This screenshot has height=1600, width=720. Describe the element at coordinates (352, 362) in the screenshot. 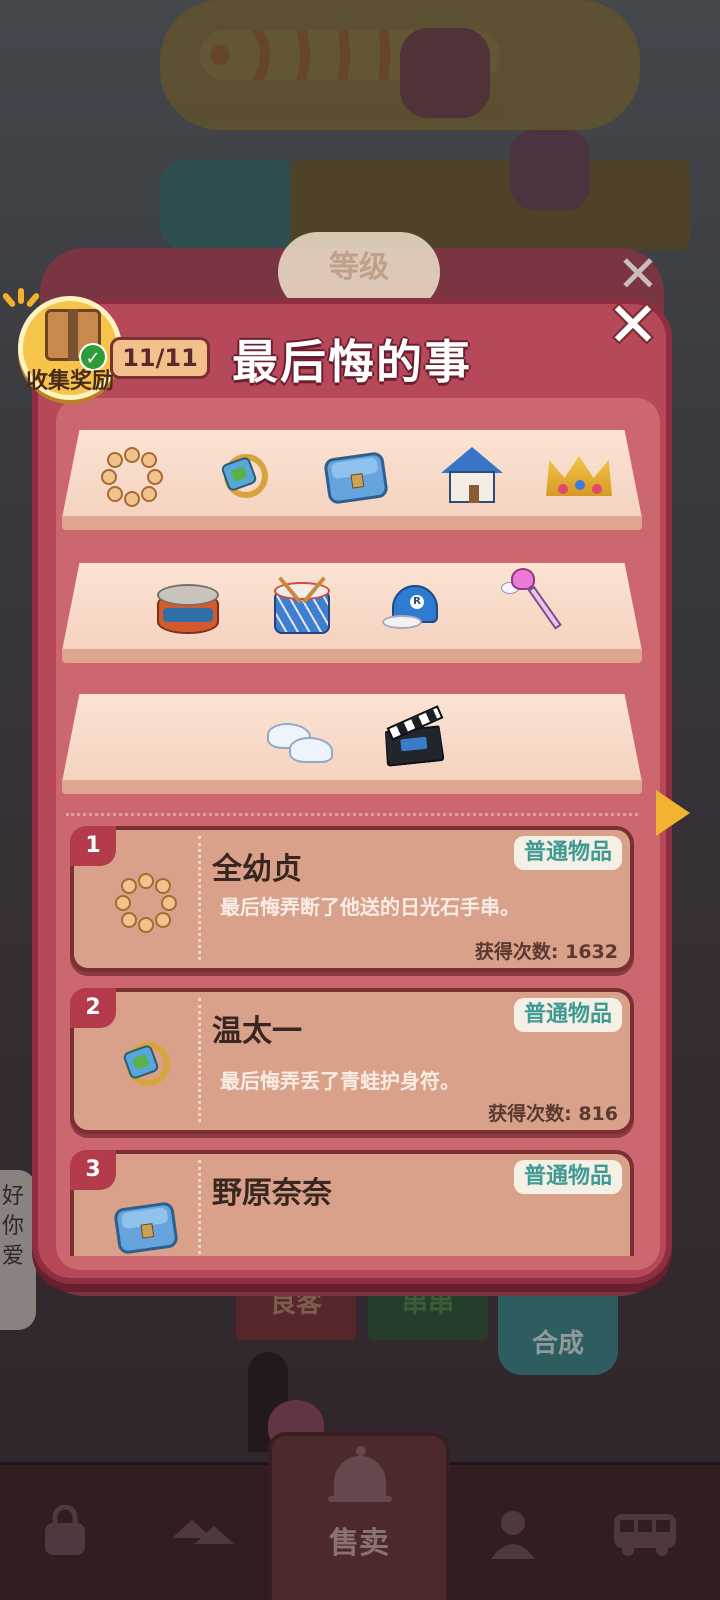

I see `panel-title: 最后悔的事` at that location.